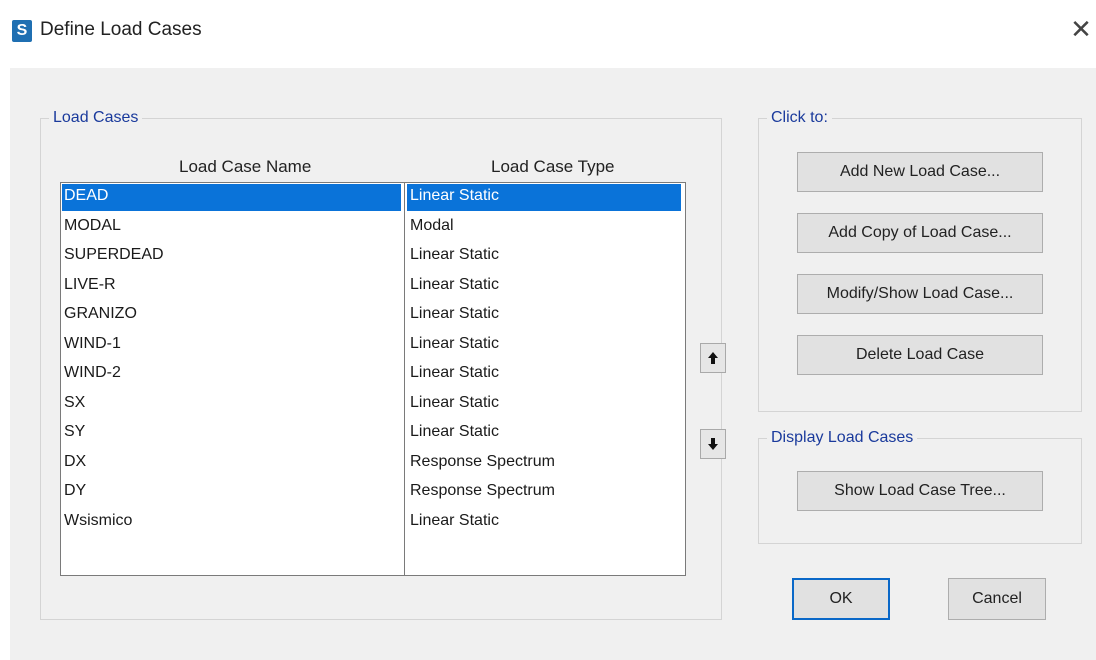 Image resolution: width=1096 pixels, height=660 pixels. I want to click on load-case-name: WIND-2, so click(92, 372).